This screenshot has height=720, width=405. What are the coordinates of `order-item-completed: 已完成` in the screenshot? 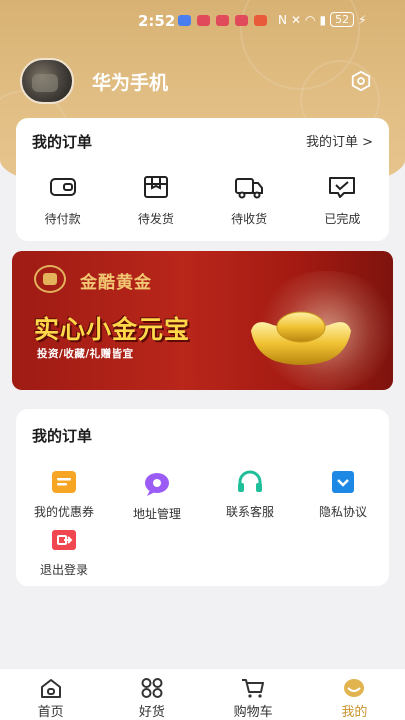 It's located at (342, 200).